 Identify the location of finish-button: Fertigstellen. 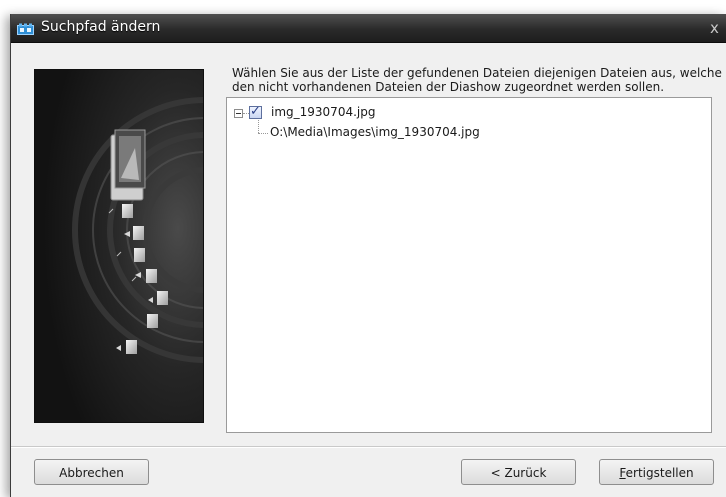
(656, 472).